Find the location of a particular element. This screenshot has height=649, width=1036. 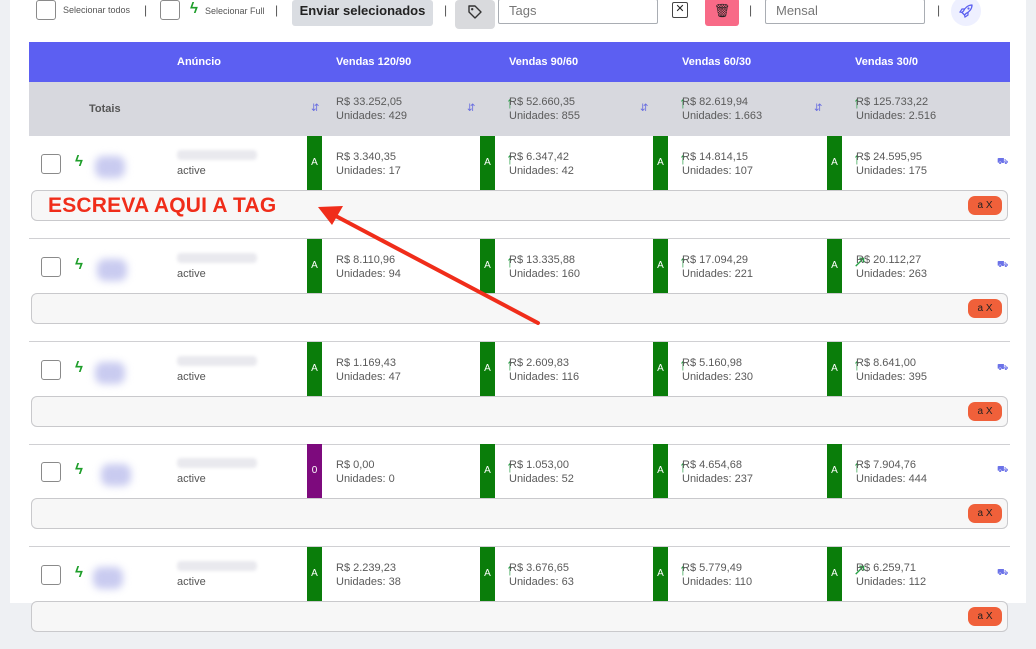

tags-input: Tags is located at coordinates (578, 12).